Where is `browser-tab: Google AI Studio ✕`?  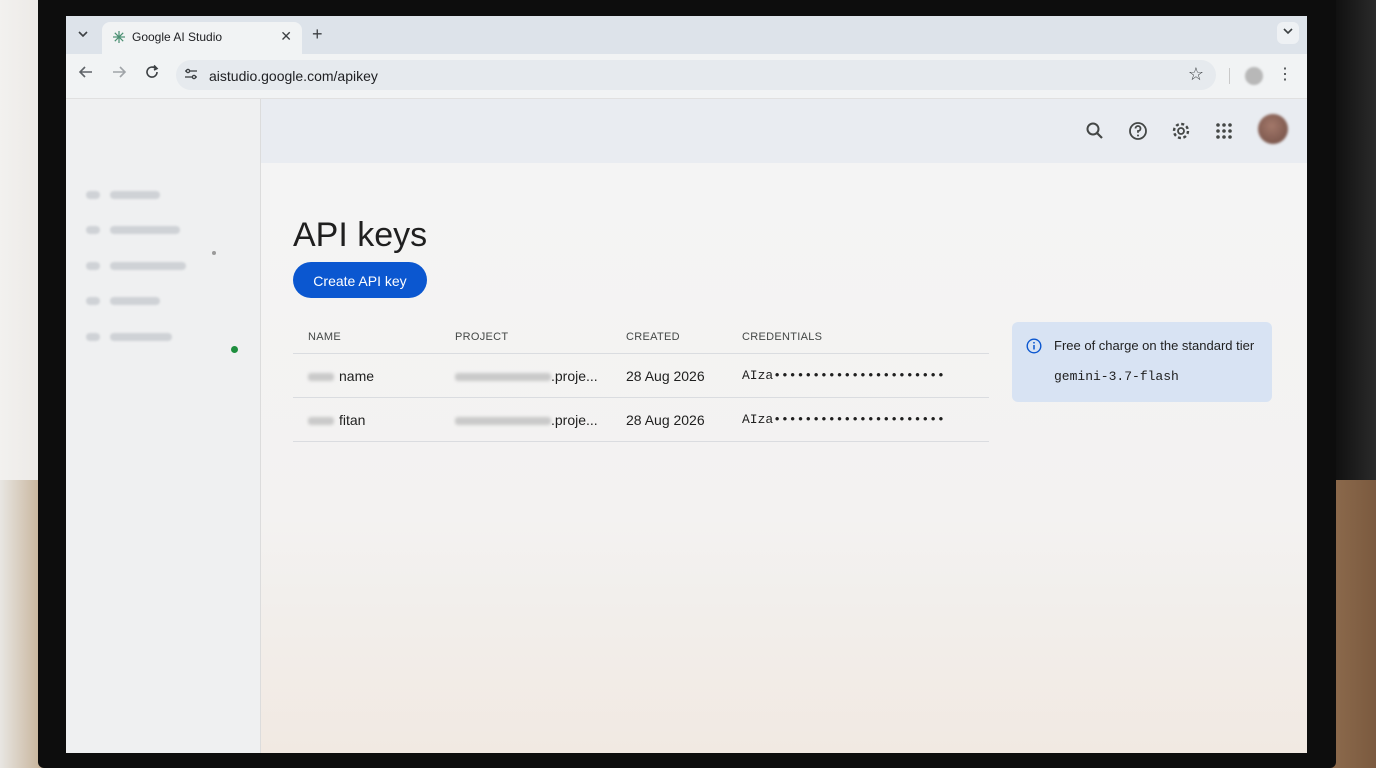
browser-tab: Google AI Studio ✕ is located at coordinates (202, 38).